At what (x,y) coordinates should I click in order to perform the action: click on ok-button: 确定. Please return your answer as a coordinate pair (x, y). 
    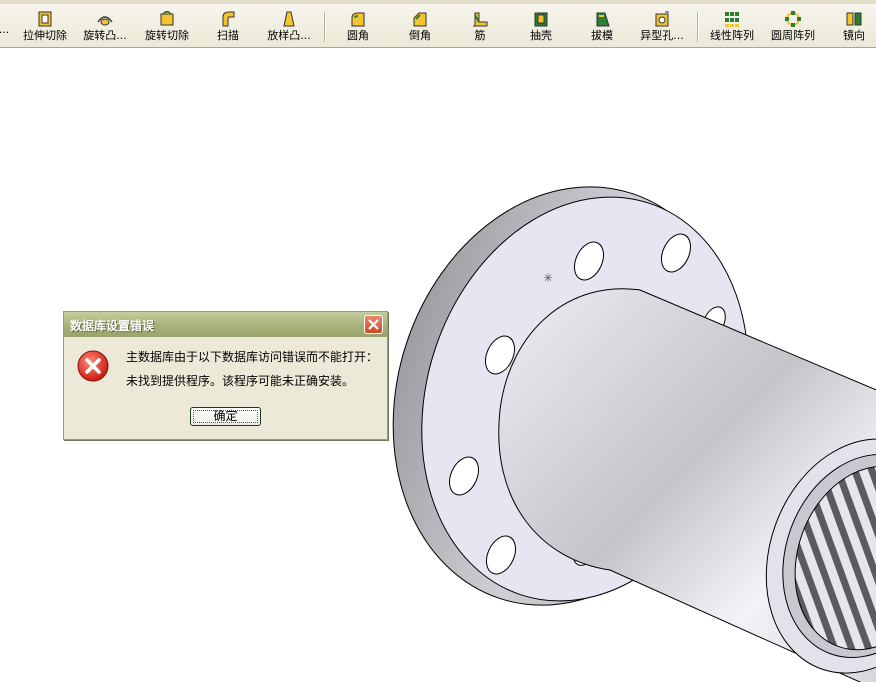
    Looking at the image, I should click on (225, 416).